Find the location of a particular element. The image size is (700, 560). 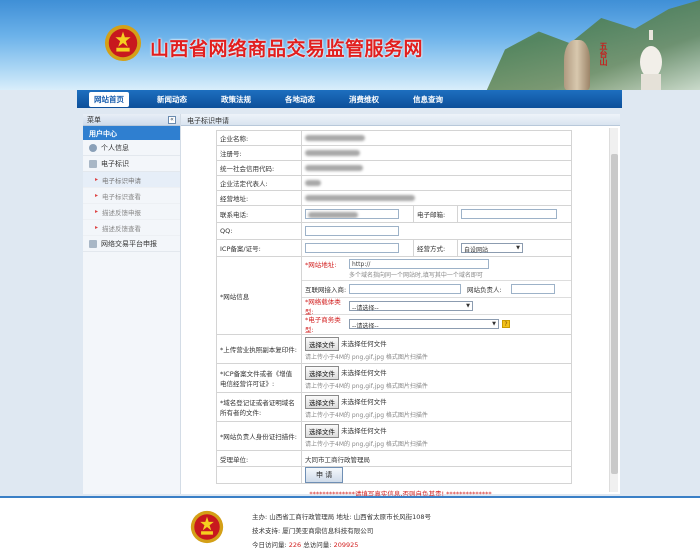

agency-label: 受理单位: is located at coordinates (259, 458).